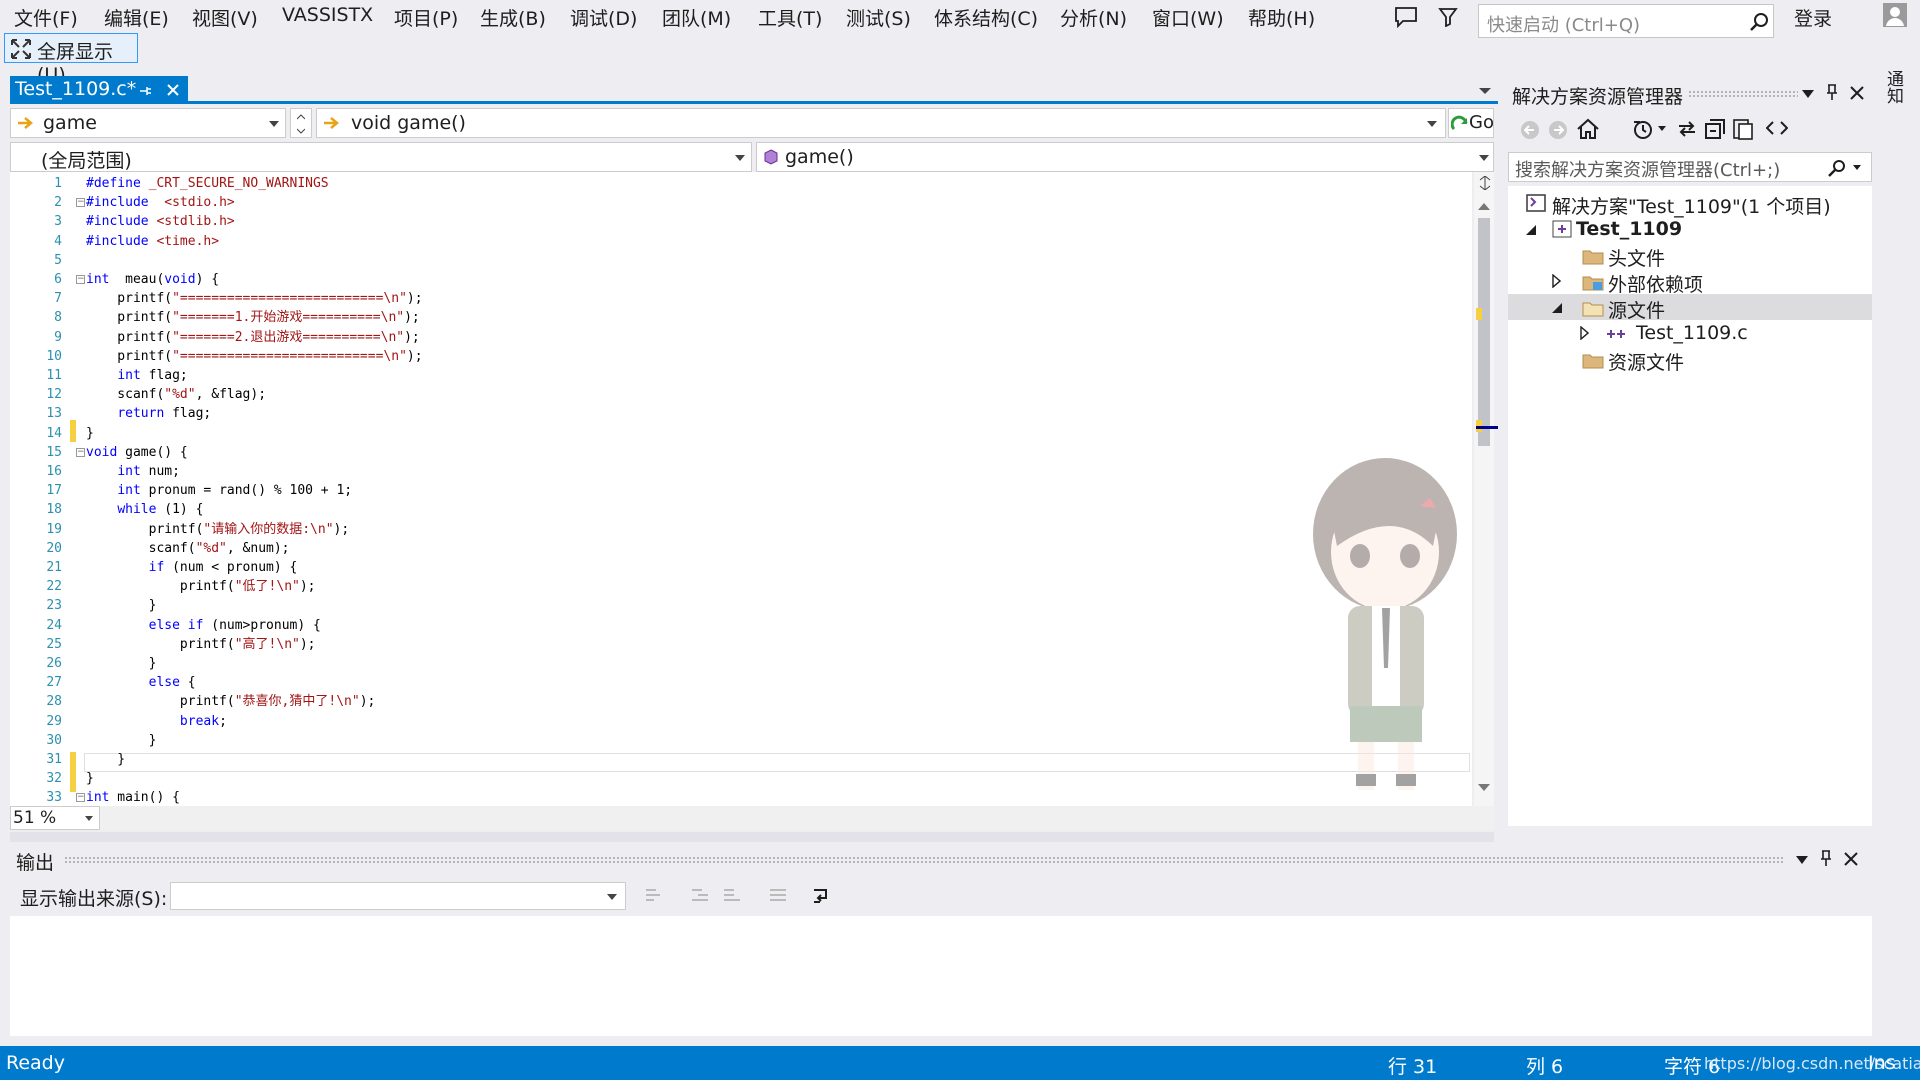 The image size is (1920, 1080). What do you see at coordinates (1588, 129) in the screenshot?
I see `home-icon` at bounding box center [1588, 129].